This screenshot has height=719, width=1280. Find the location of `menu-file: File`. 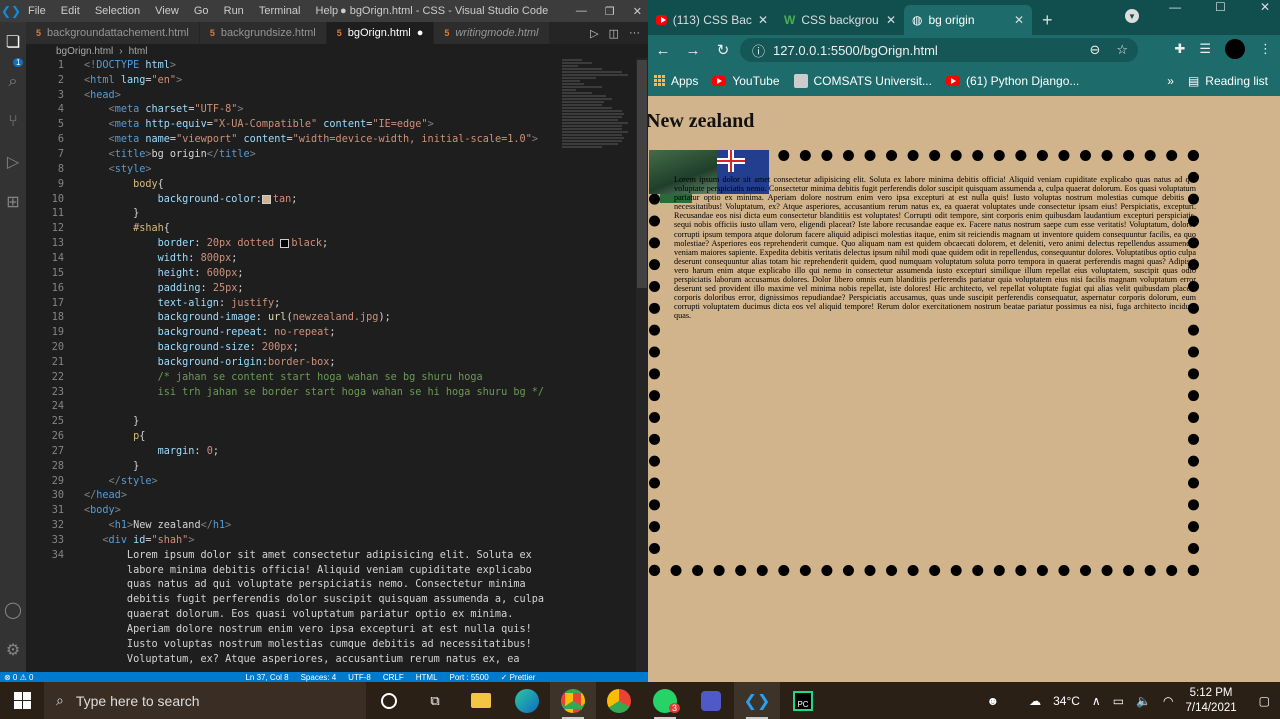

menu-file: File is located at coordinates (37, 11).